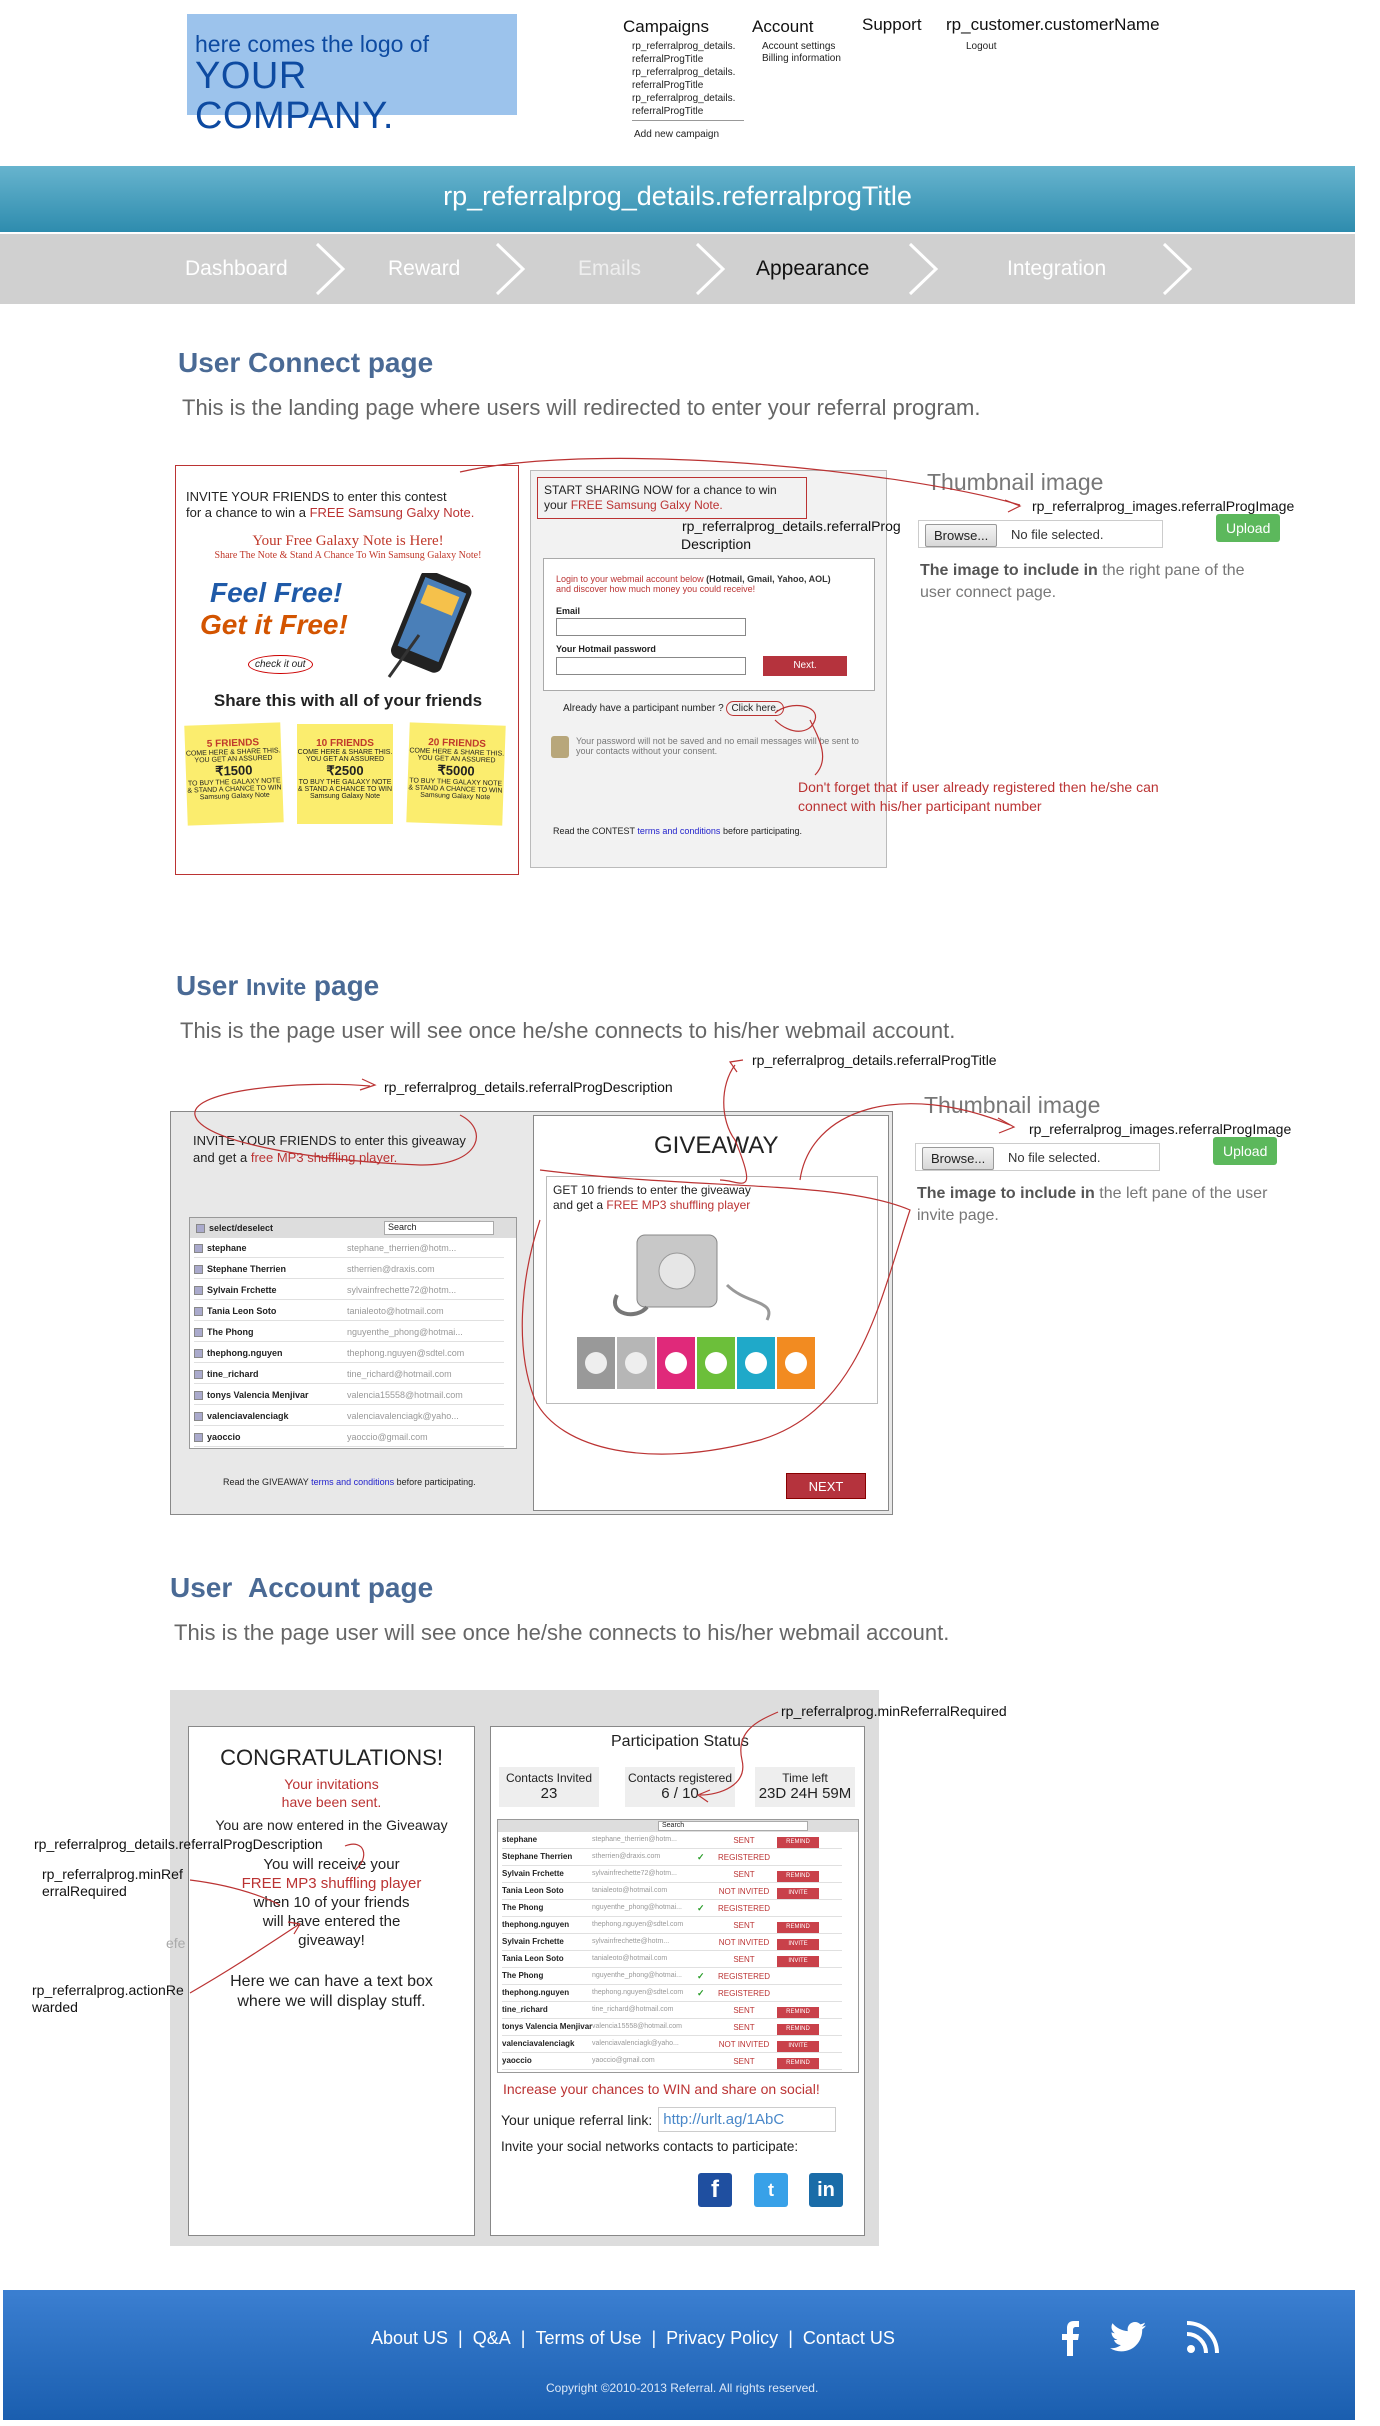 This screenshot has height=2426, width=1380. Describe the element at coordinates (747, 2119) in the screenshot. I see `referral-link-field: http://urlt.ag/1AbC` at that location.